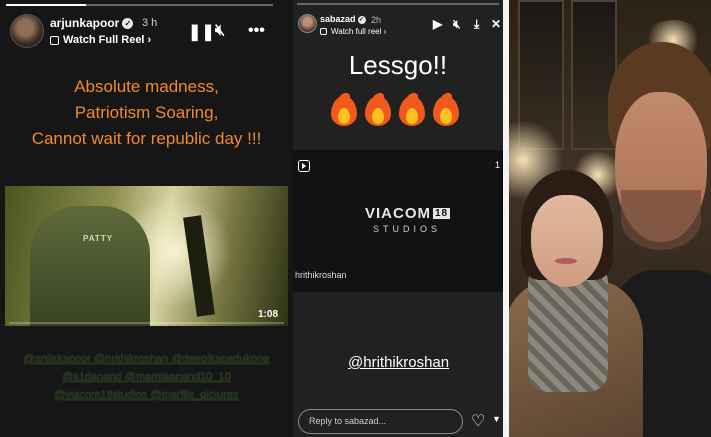 This screenshot has height=437, width=711. Describe the element at coordinates (90, 266) in the screenshot. I see `soldier-figure` at that location.